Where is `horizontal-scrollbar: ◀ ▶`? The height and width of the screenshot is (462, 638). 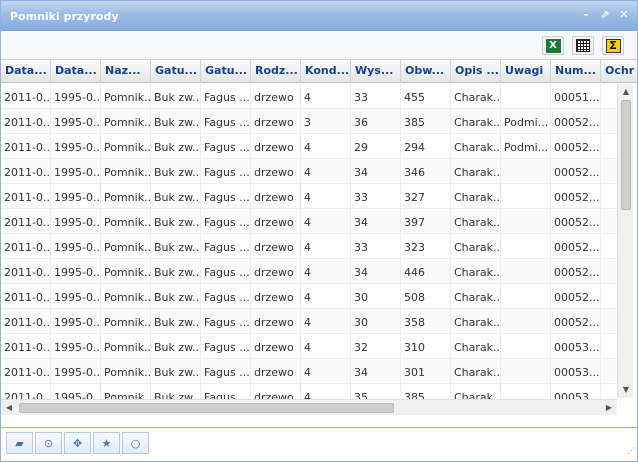 horizontal-scrollbar: ◀ ▶ is located at coordinates (309, 407).